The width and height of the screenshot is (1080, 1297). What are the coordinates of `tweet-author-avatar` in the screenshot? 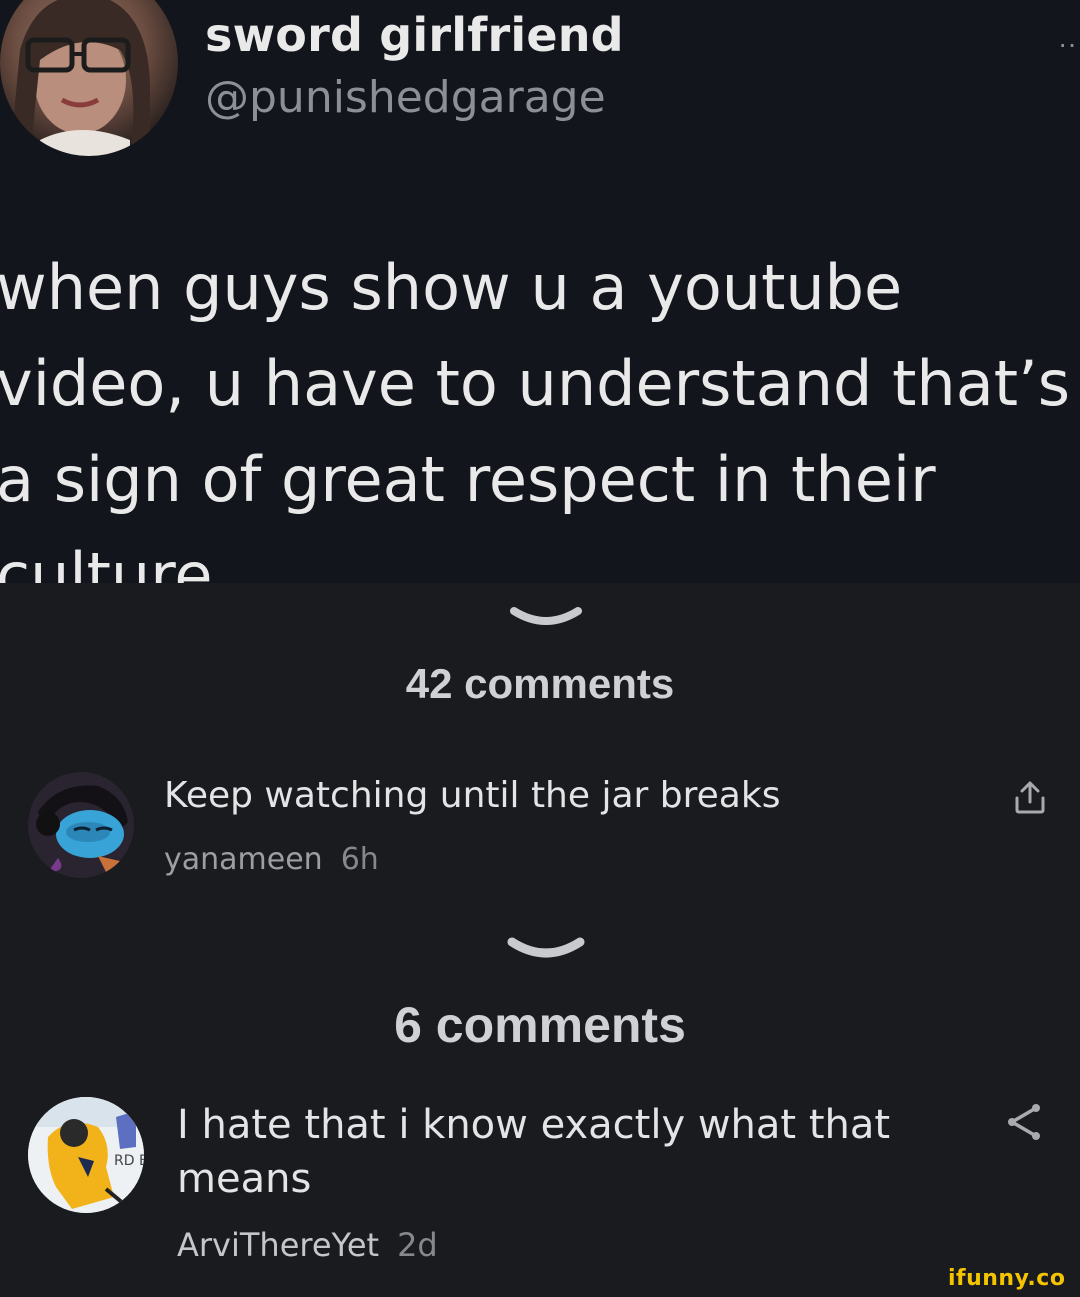 It's located at (89, 78).